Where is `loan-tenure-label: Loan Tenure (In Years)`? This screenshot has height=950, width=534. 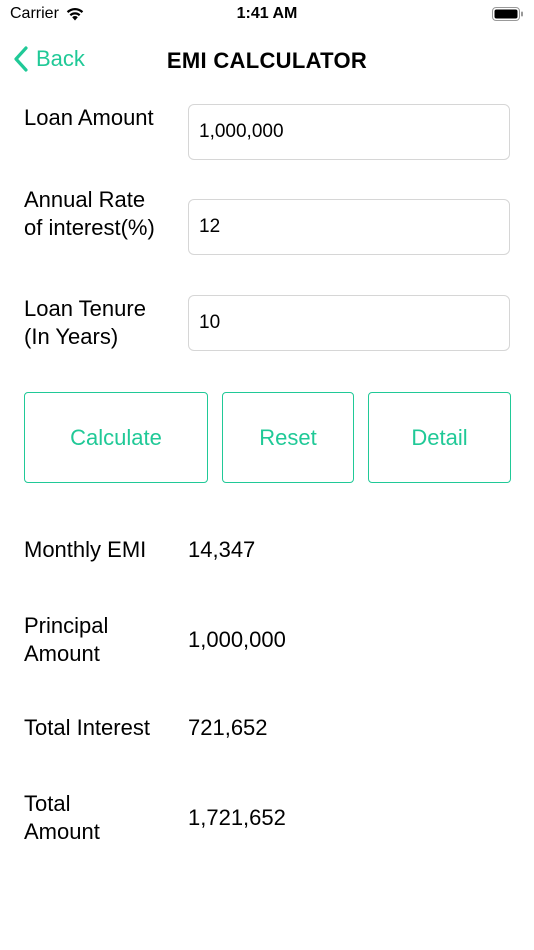 loan-tenure-label: Loan Tenure (In Years) is located at coordinates (85, 322).